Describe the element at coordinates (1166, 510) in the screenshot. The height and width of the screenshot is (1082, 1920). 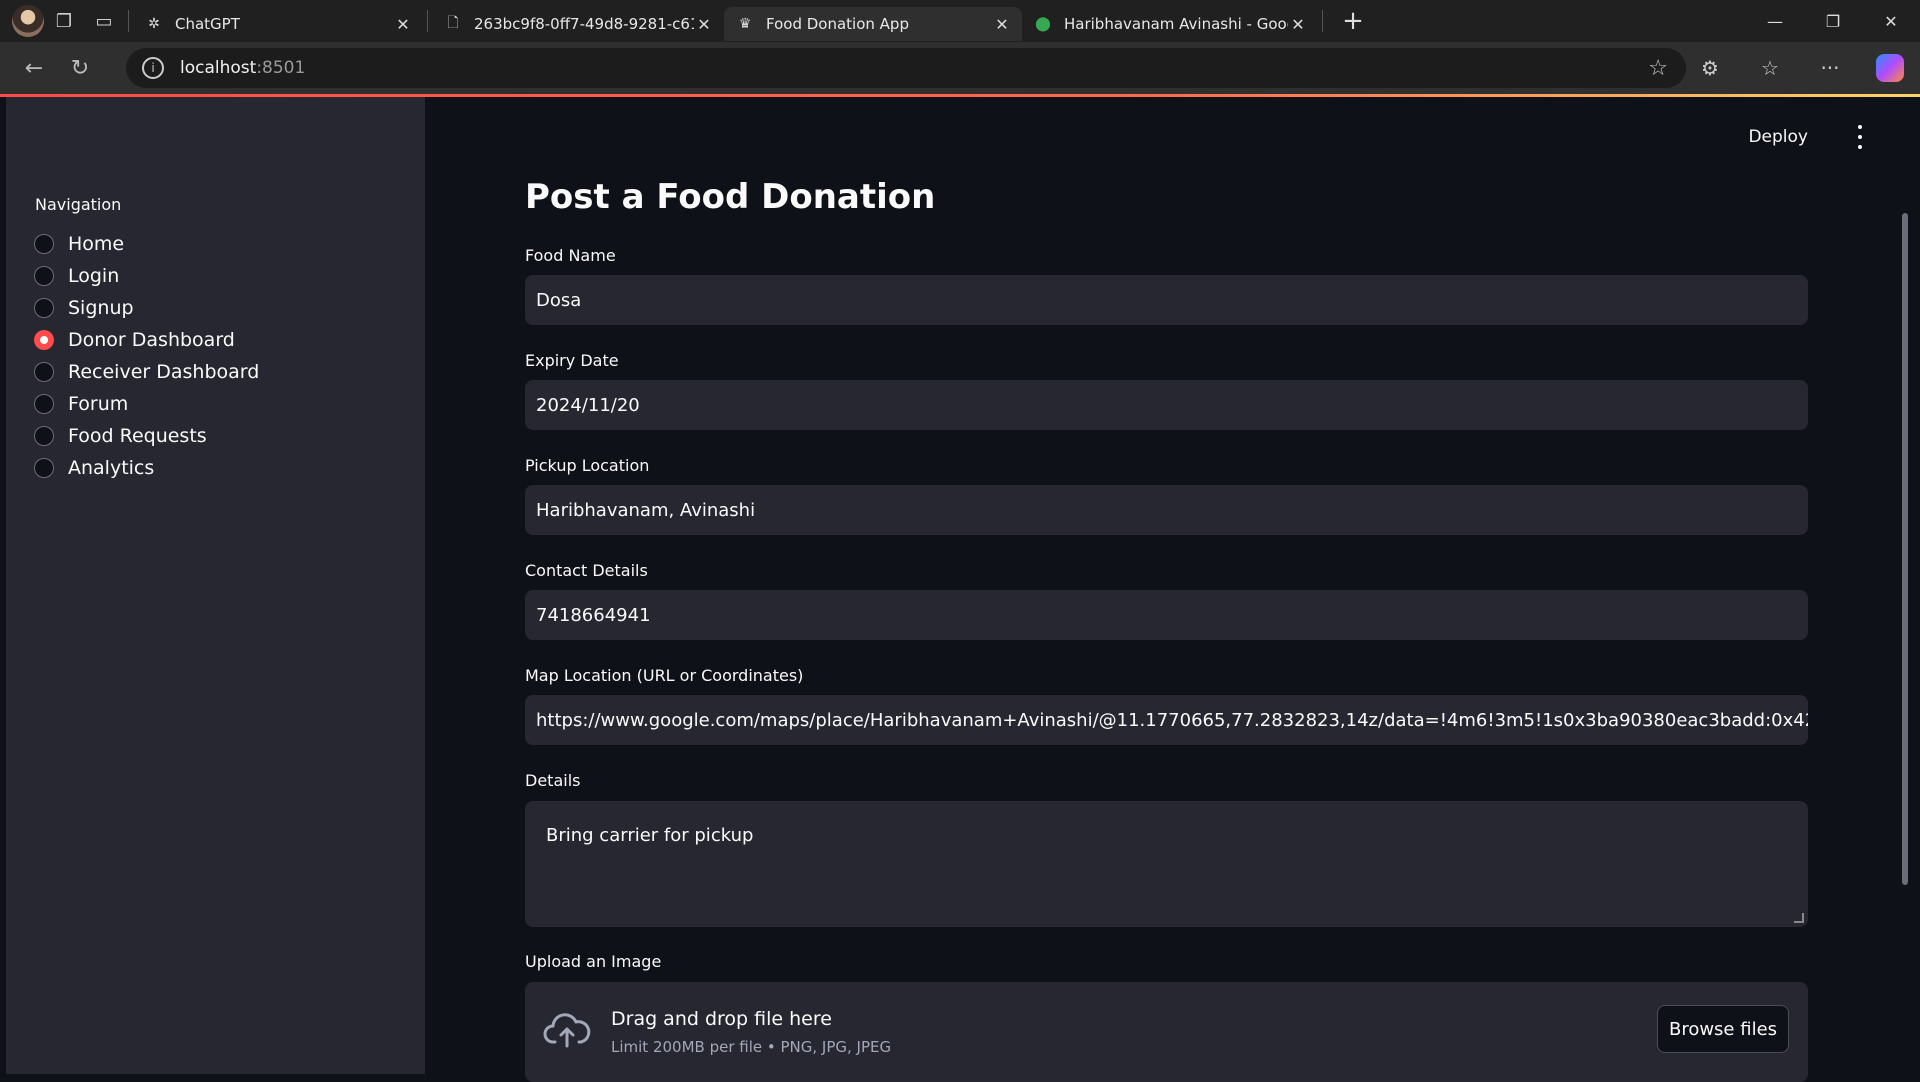
I see `pickup-location-input: Haribhavanam, Avinashi` at that location.